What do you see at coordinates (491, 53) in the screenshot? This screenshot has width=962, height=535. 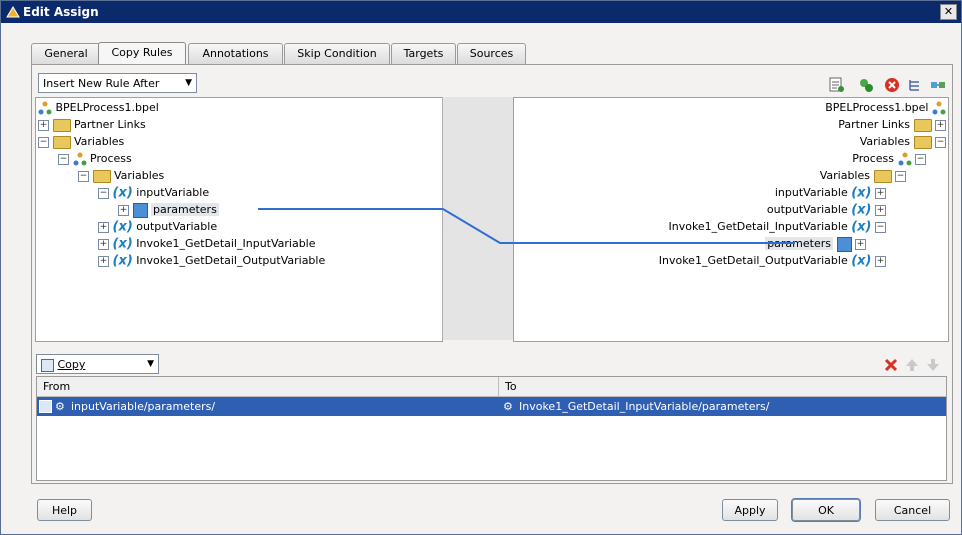 I see `tab-sources: Sources` at bounding box center [491, 53].